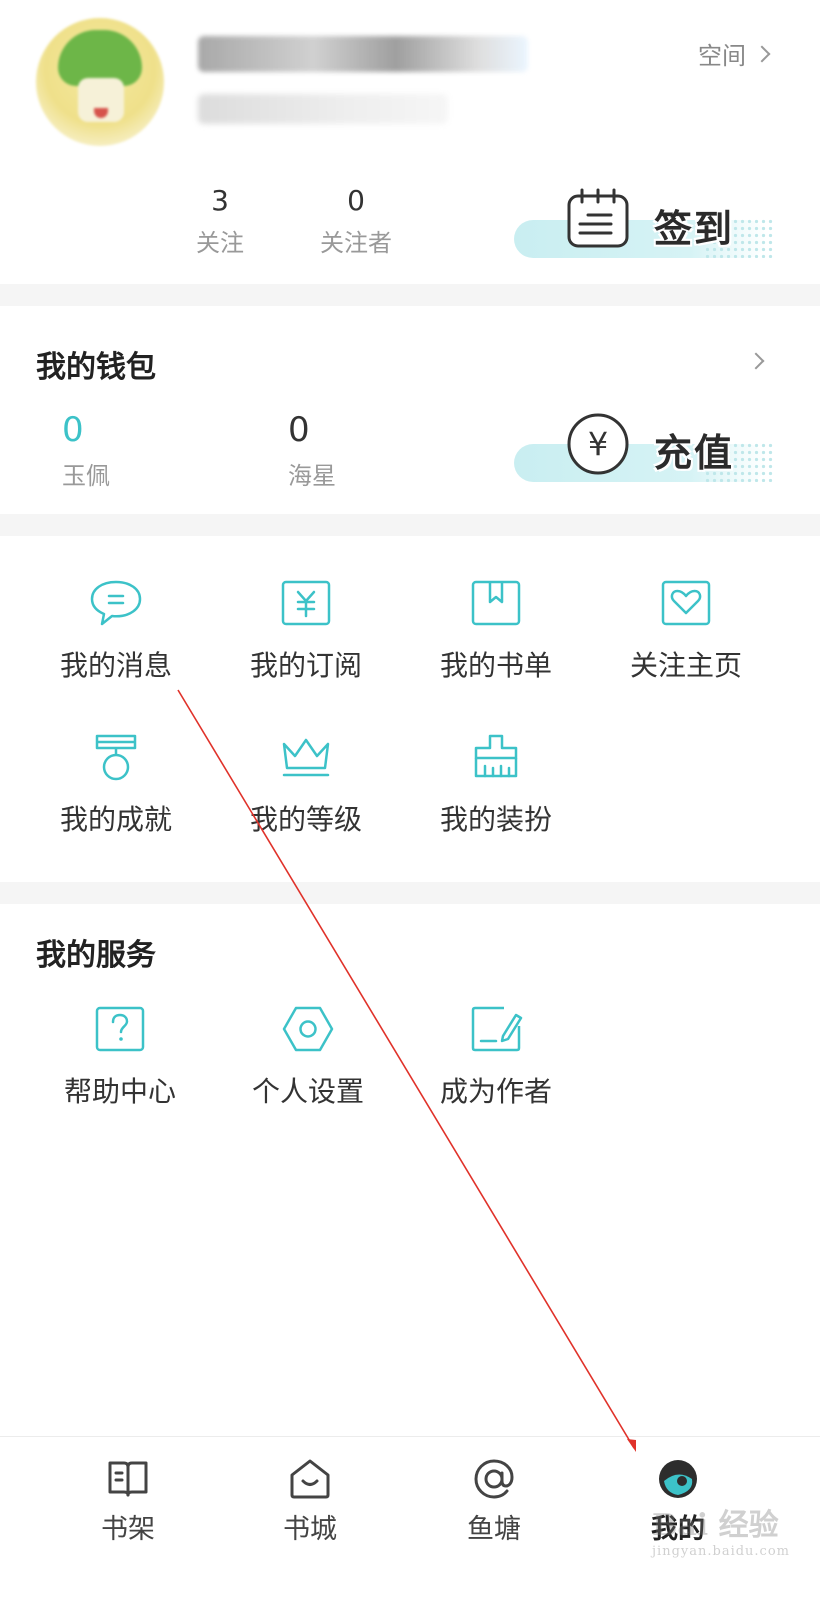 Image resolution: width=820 pixels, height=1600 pixels. What do you see at coordinates (685, 665) in the screenshot?
I see `grid-label: 关注主页` at bounding box center [685, 665].